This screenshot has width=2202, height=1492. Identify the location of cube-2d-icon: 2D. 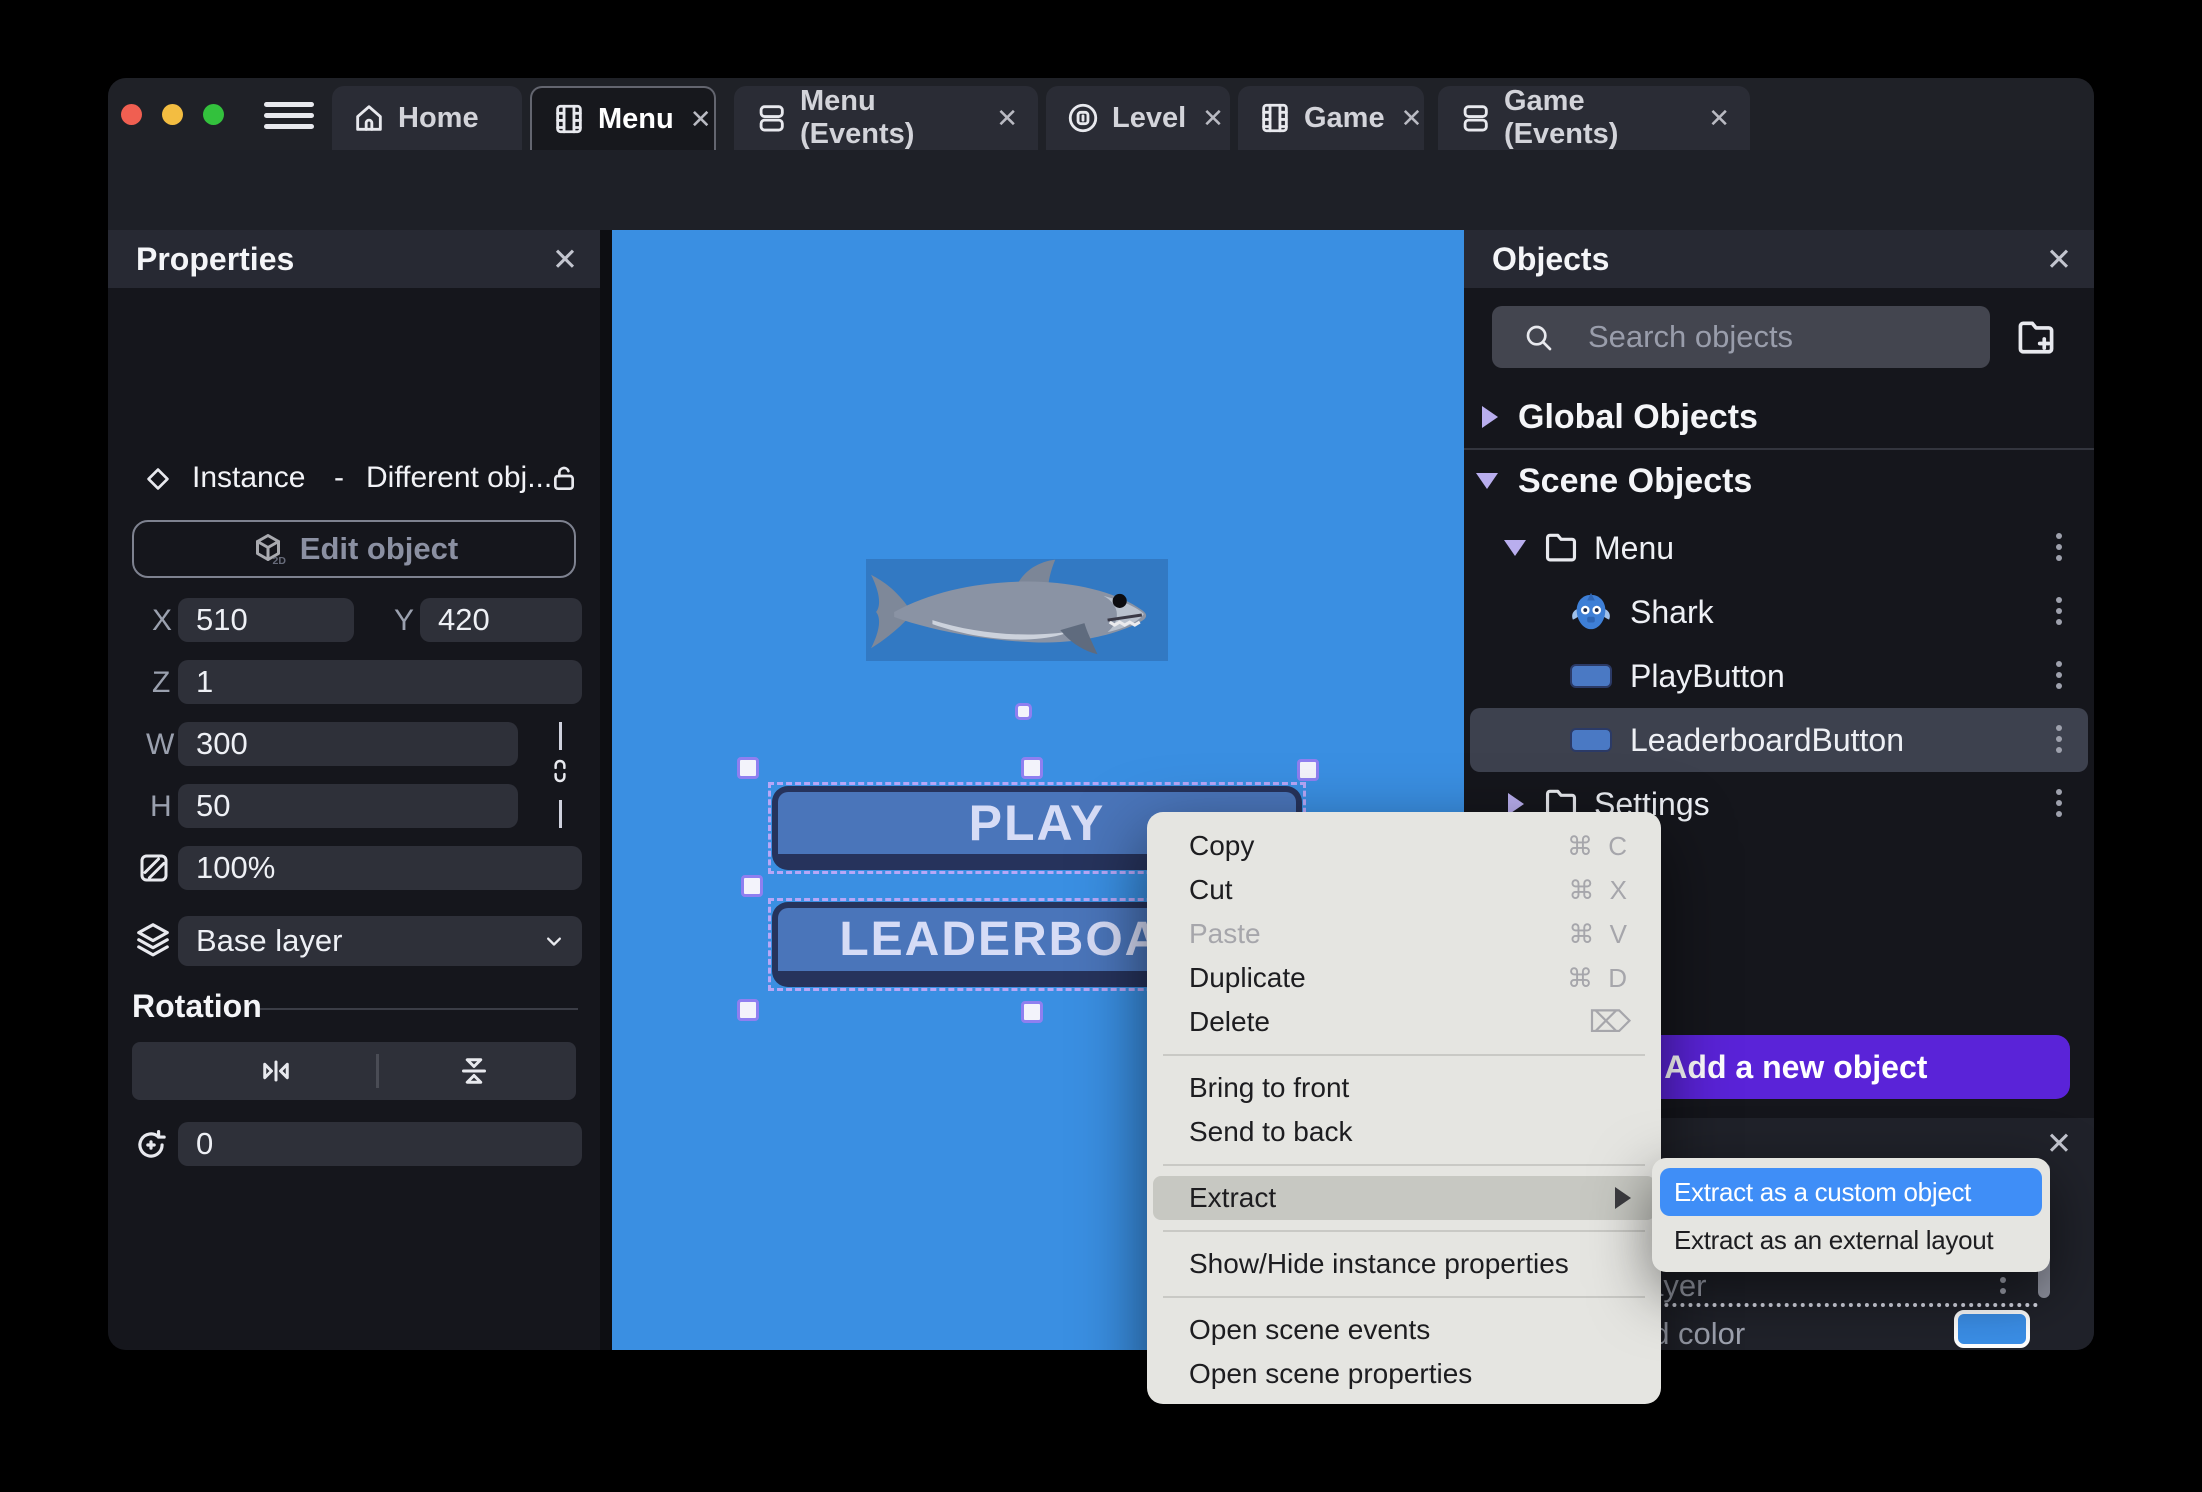
(270, 550).